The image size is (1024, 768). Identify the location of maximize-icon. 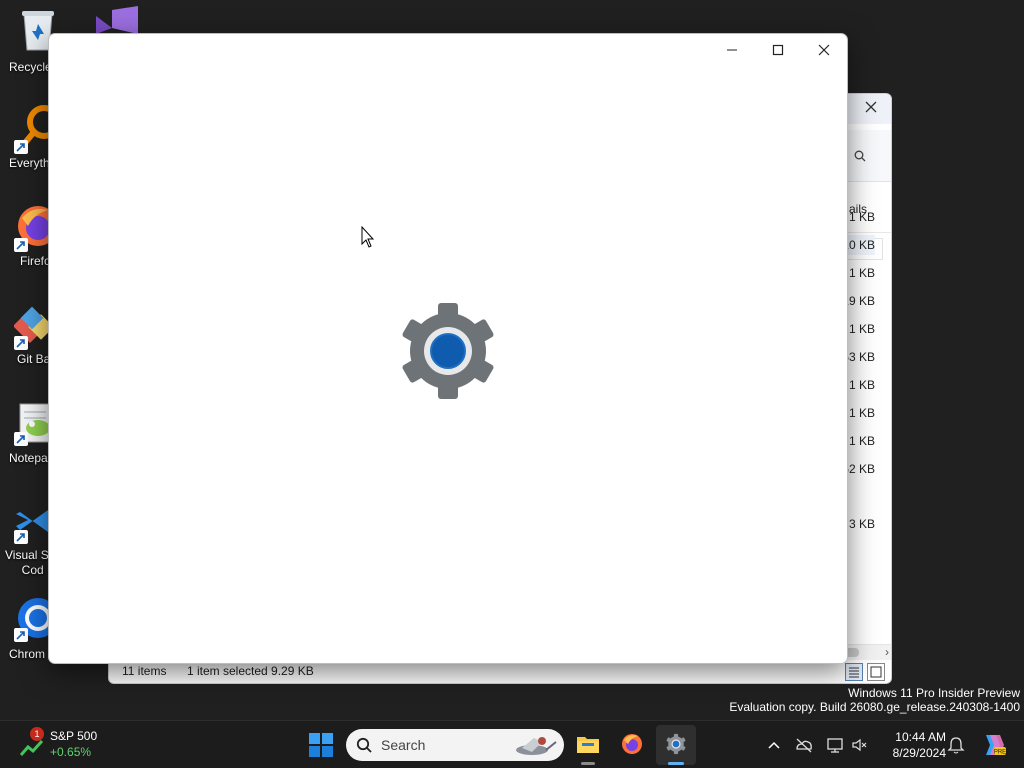
(778, 50).